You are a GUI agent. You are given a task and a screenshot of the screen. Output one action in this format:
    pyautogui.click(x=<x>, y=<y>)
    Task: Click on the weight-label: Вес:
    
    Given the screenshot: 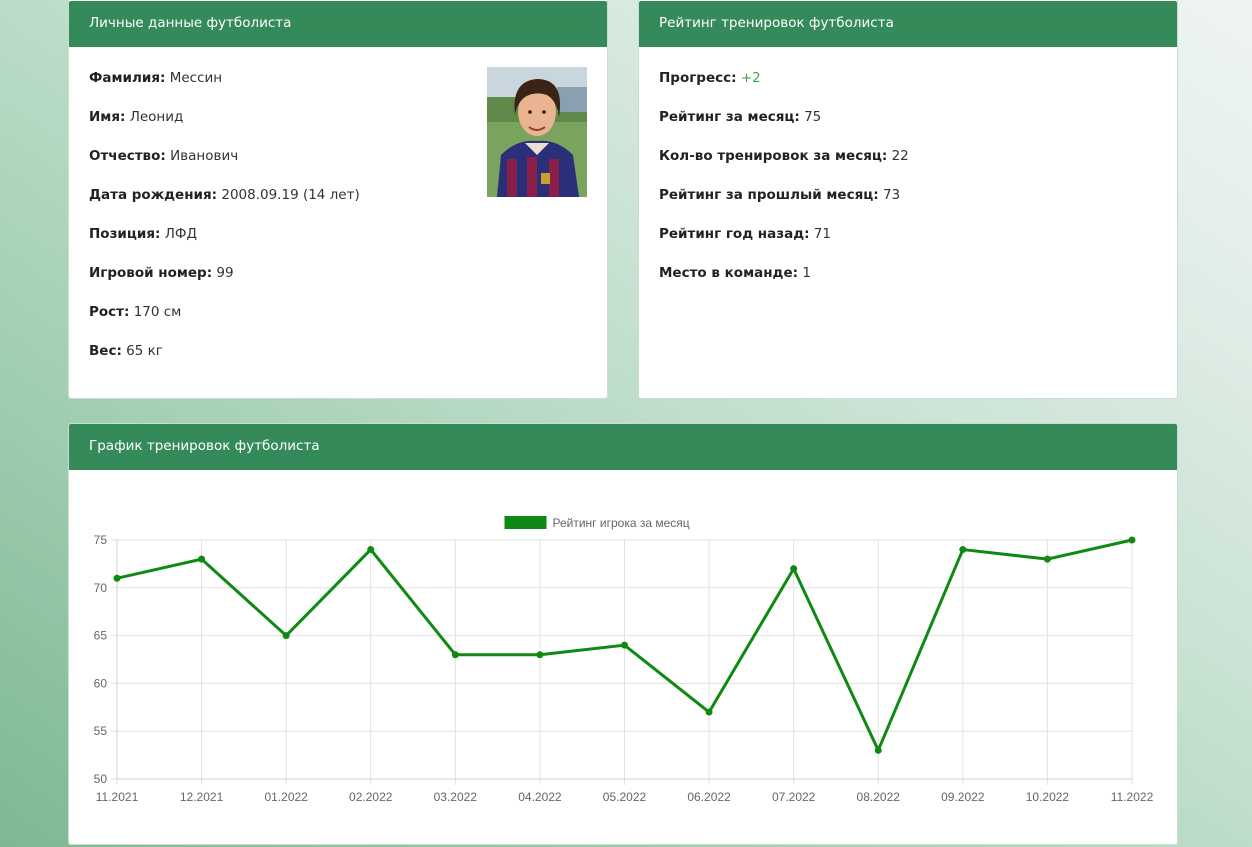 What is the action you would take?
    pyautogui.click(x=105, y=351)
    